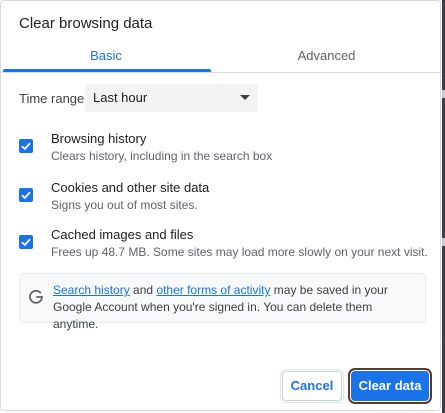 This screenshot has width=445, height=413. What do you see at coordinates (143, 290) in the screenshot?
I see `info-text-and: and` at bounding box center [143, 290].